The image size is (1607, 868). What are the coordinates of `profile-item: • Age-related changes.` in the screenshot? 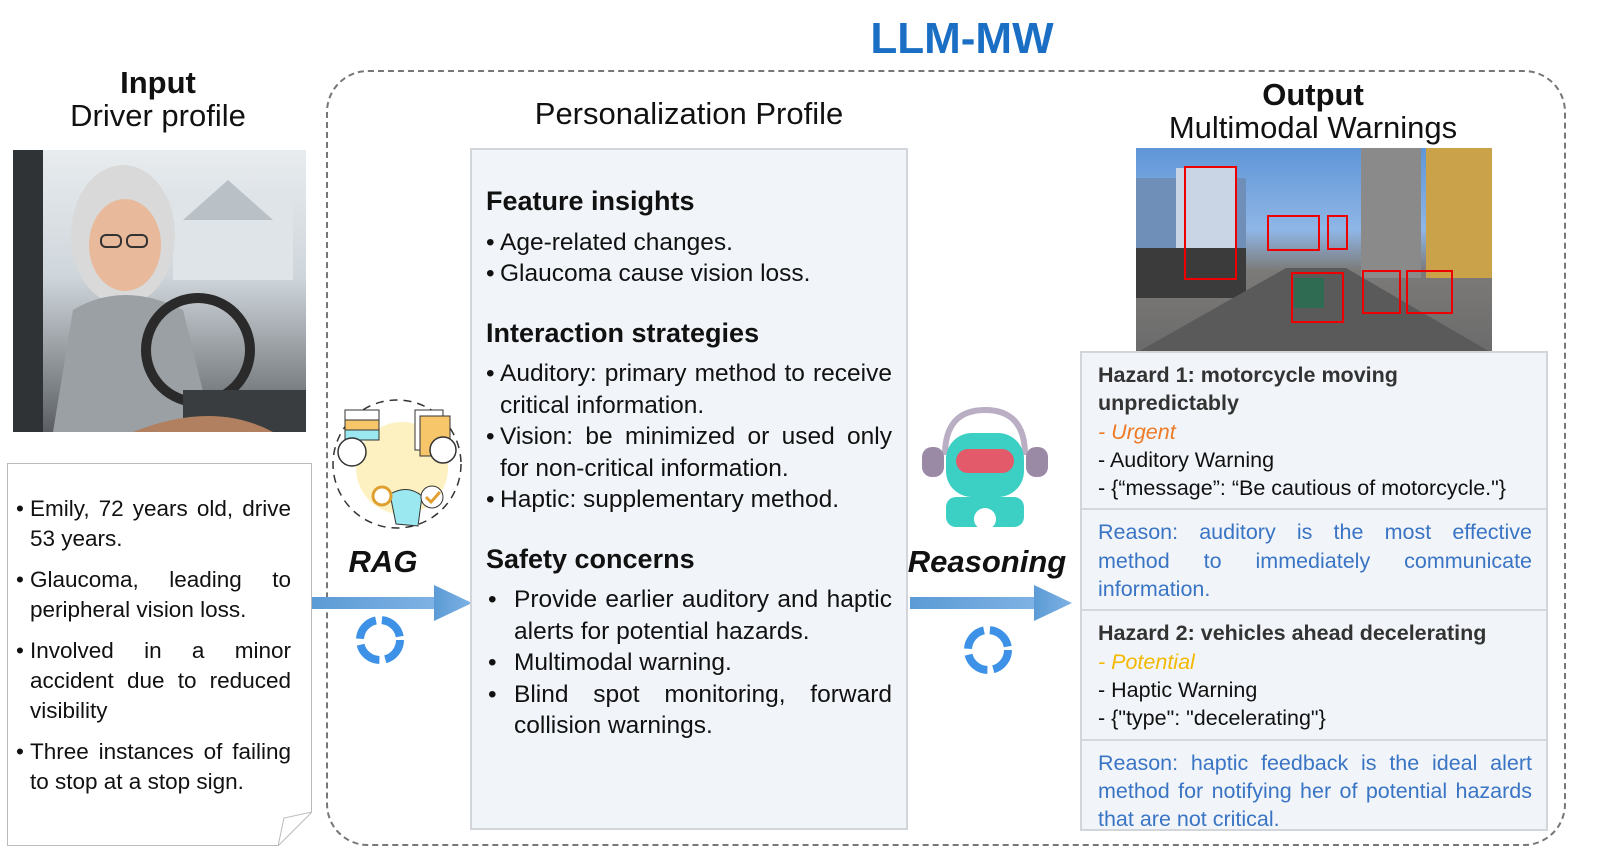 It's located at (609, 242).